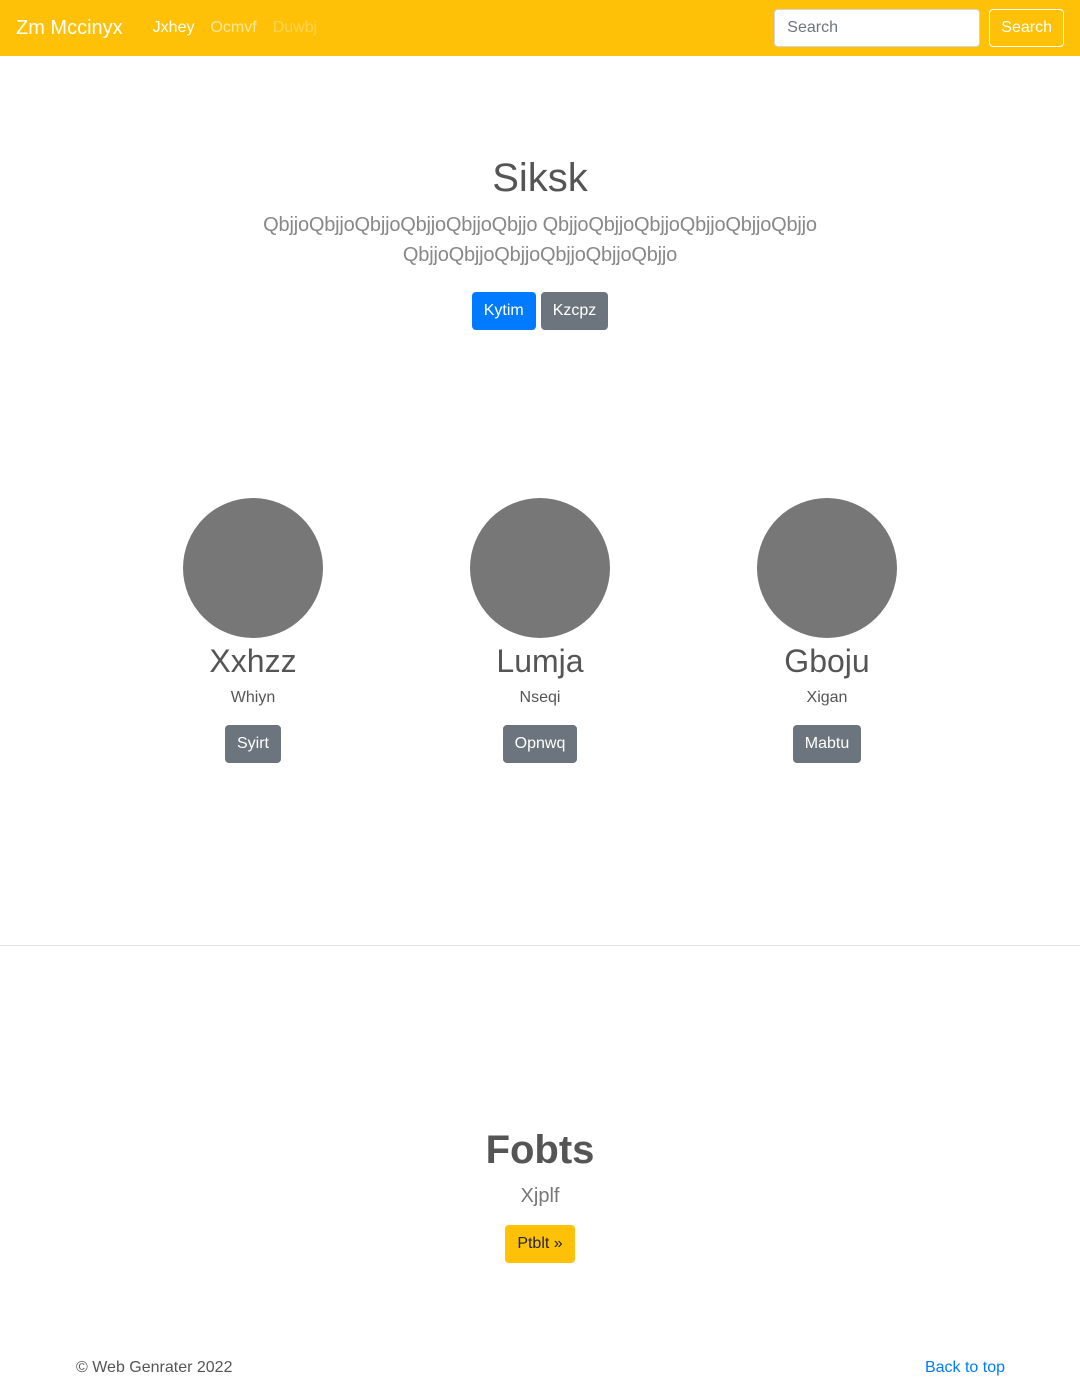 The height and width of the screenshot is (1383, 1080). I want to click on member-name: Gboju, so click(827, 661).